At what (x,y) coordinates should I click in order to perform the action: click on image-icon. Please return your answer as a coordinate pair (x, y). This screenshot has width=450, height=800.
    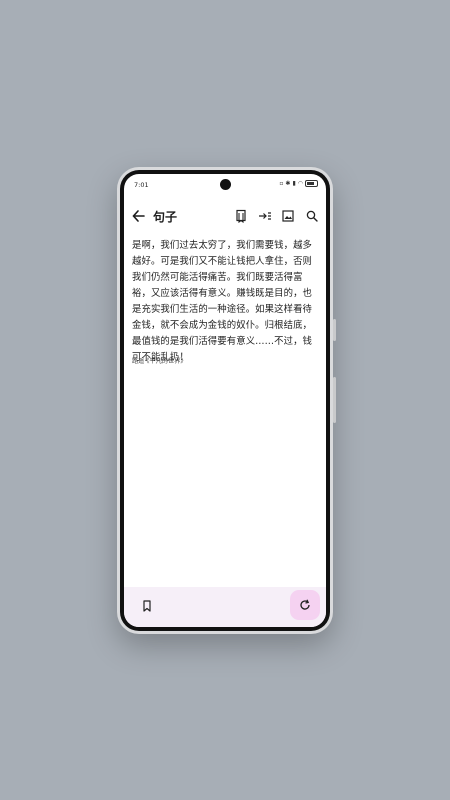
    Looking at the image, I should click on (288, 216).